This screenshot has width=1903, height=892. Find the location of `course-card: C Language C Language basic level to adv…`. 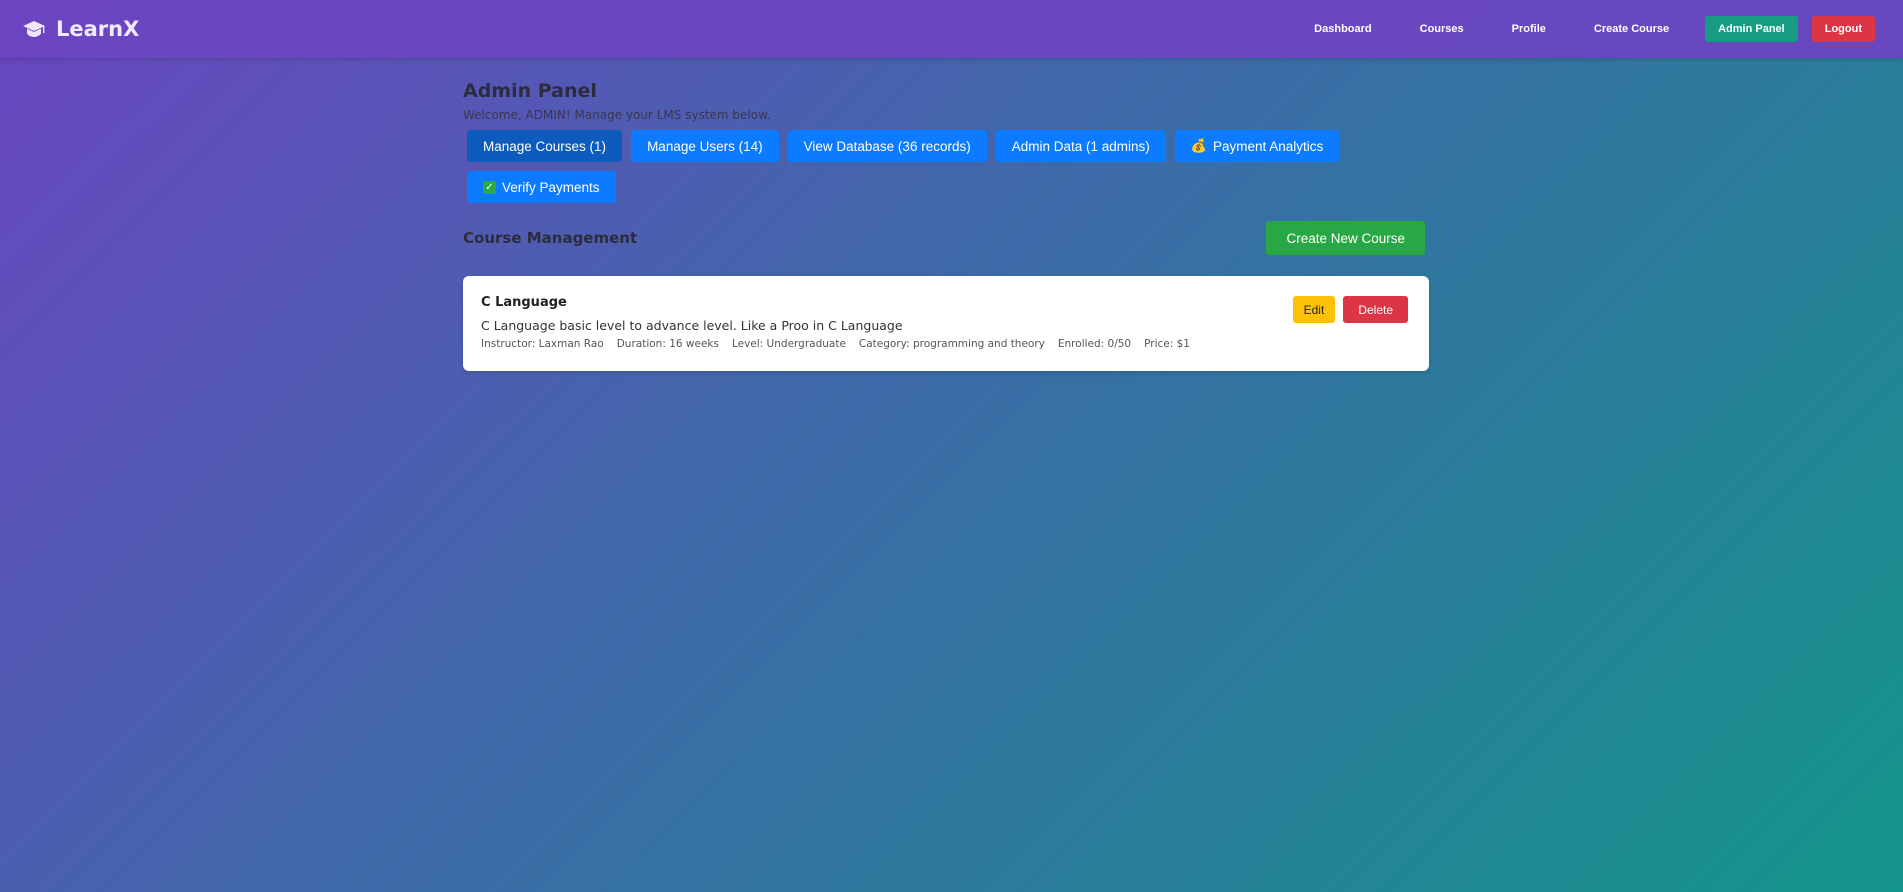

course-card: C Language C Language basic level to adv… is located at coordinates (946, 323).